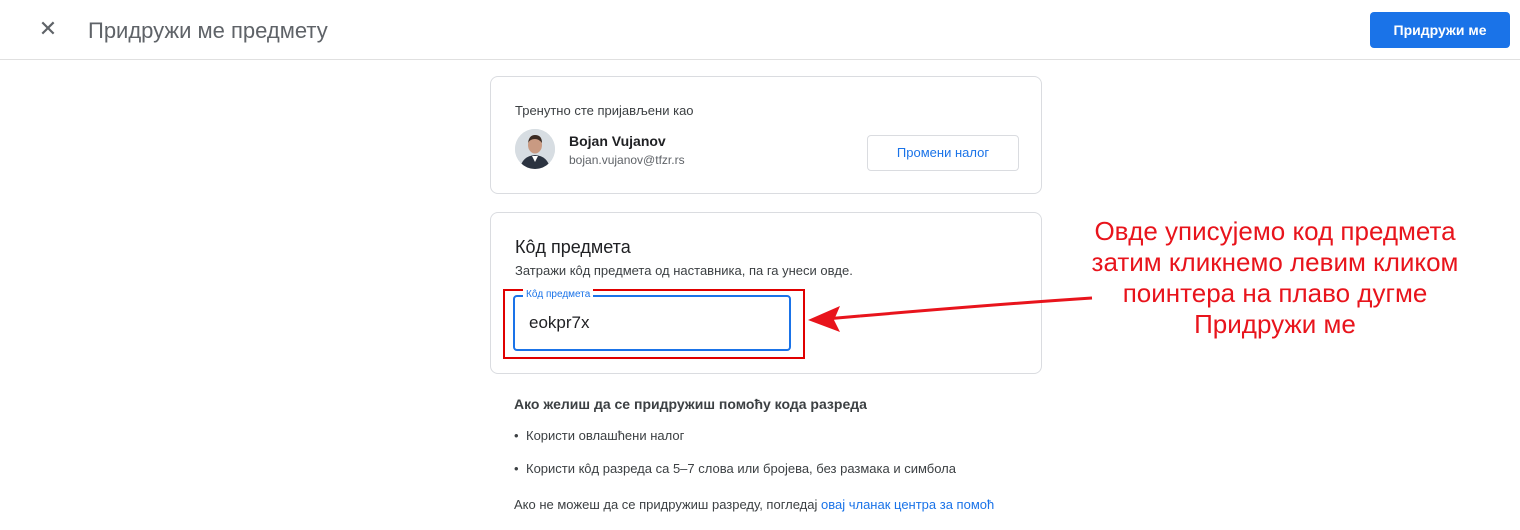 The height and width of the screenshot is (530, 1520). I want to click on annotation-line: поинтера на плаво дугме, so click(1275, 293).